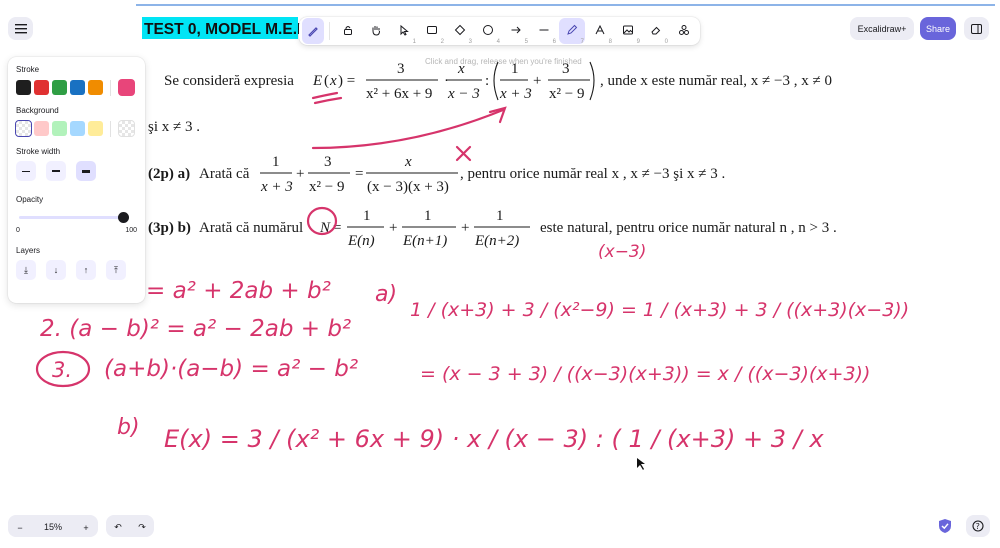  Describe the element at coordinates (238, 291) in the screenshot. I see `ink-identity-1: = a² + 2ab + b²` at that location.